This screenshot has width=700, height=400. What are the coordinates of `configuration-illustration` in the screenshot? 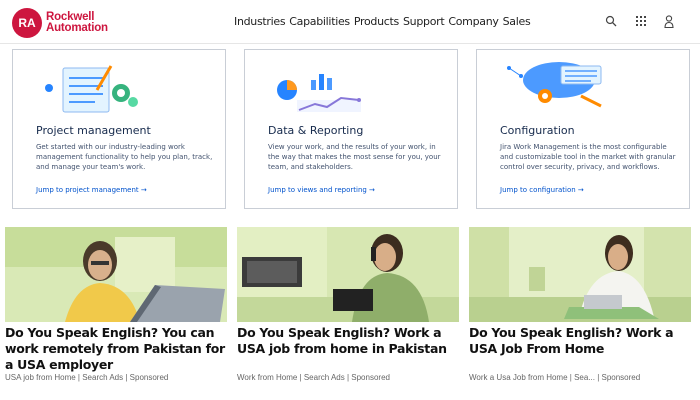 It's located at (556, 83).